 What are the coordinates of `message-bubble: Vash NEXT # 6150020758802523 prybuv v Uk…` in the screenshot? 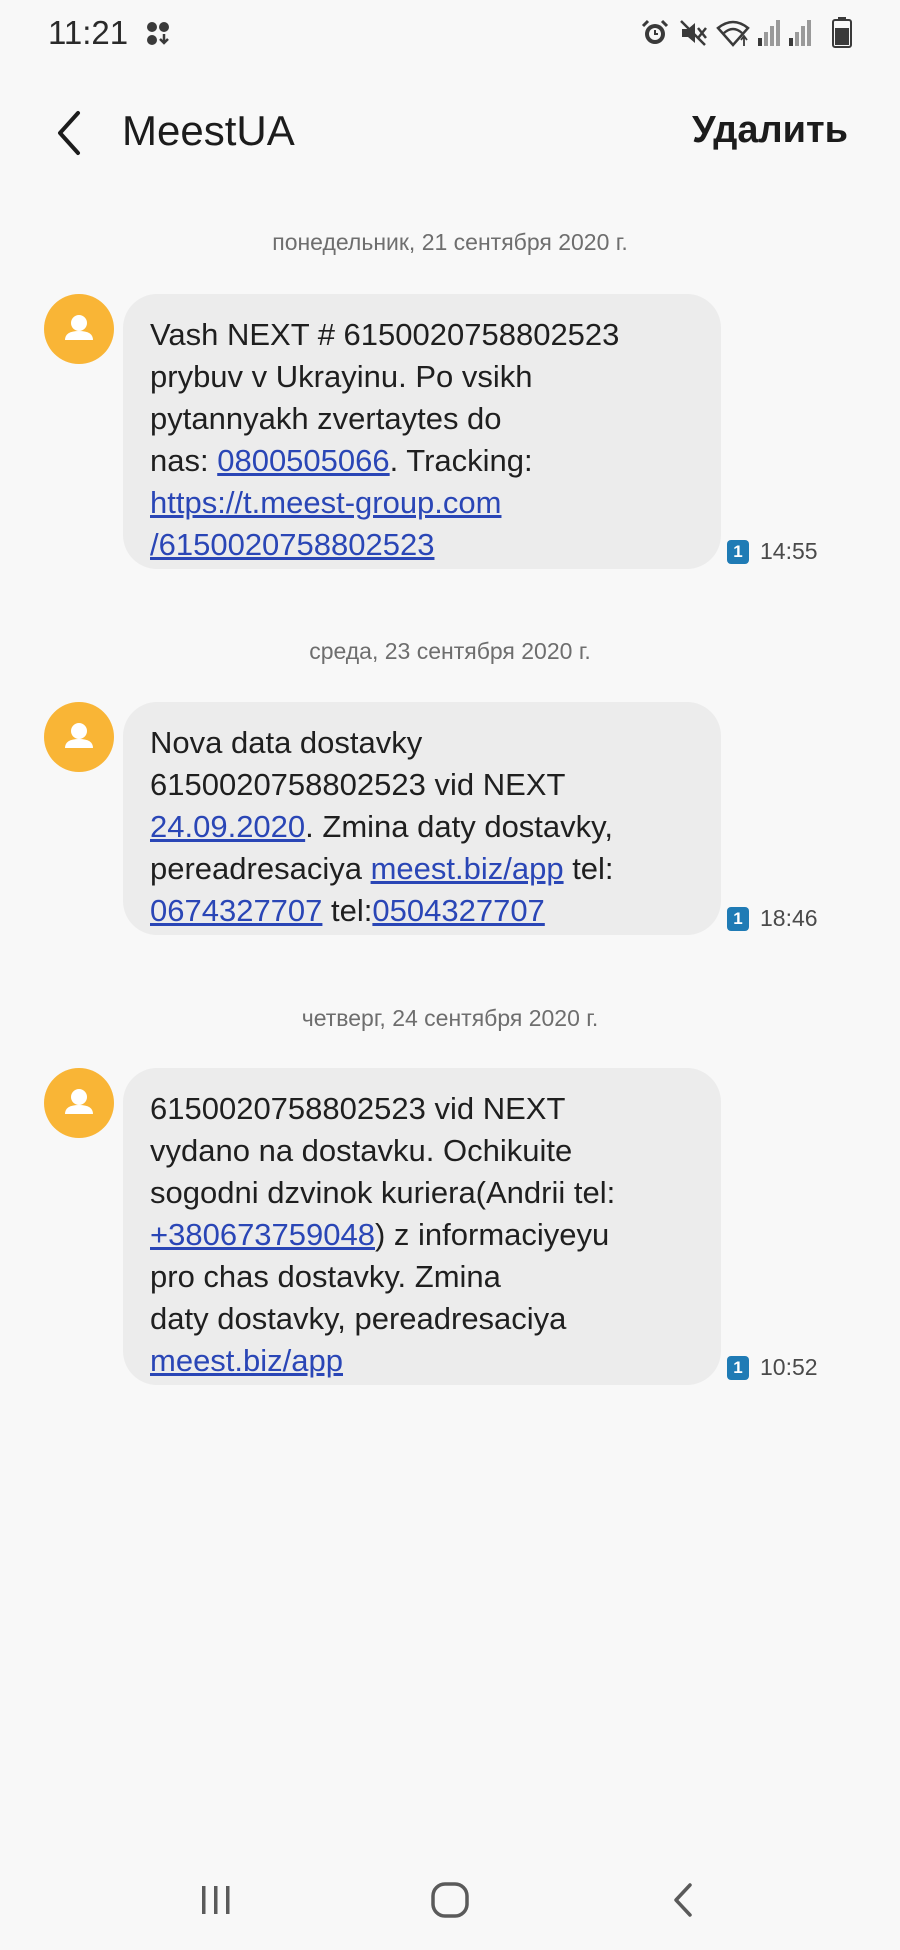 It's located at (422, 431).